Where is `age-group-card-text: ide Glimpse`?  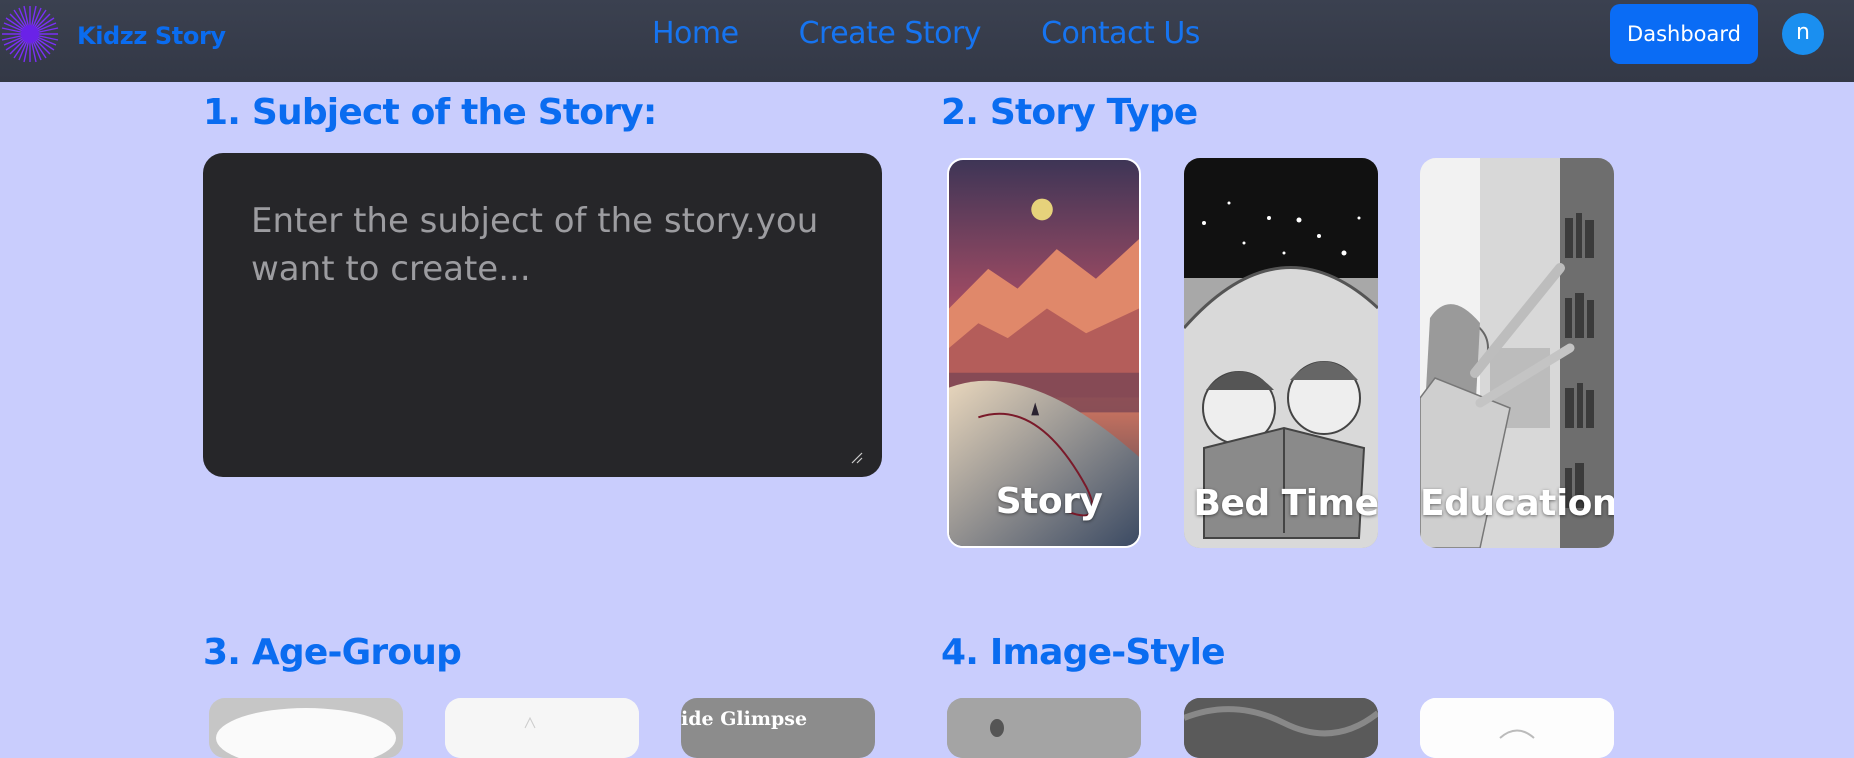
age-group-card-text: ide Glimpse is located at coordinates (744, 719).